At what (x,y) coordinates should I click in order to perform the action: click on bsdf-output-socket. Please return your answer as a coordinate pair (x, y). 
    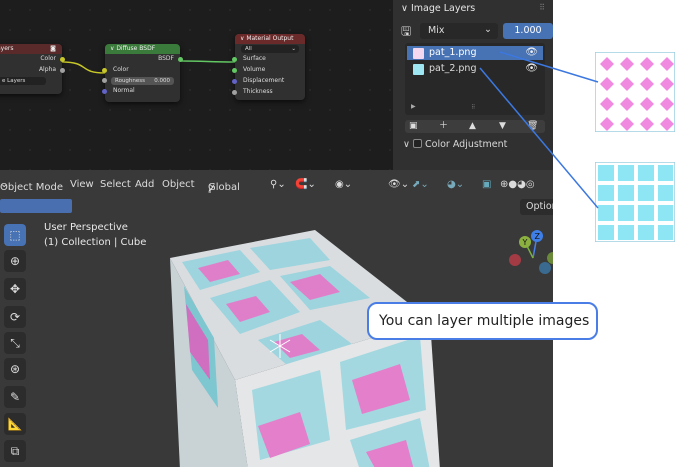
    Looking at the image, I should click on (180, 59).